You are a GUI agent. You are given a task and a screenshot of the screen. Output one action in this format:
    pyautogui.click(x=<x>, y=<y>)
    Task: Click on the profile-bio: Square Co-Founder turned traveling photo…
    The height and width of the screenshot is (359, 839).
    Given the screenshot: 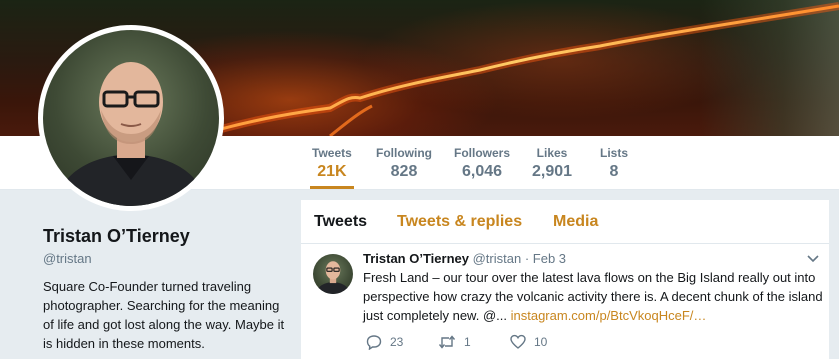 What is the action you would take?
    pyautogui.click(x=164, y=315)
    